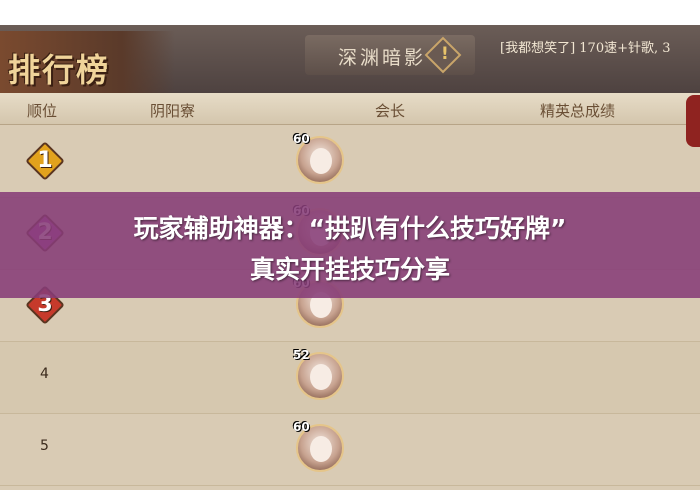 This screenshot has width=700, height=490. Describe the element at coordinates (390, 111) in the screenshot. I see `column-leader: 会长` at that location.